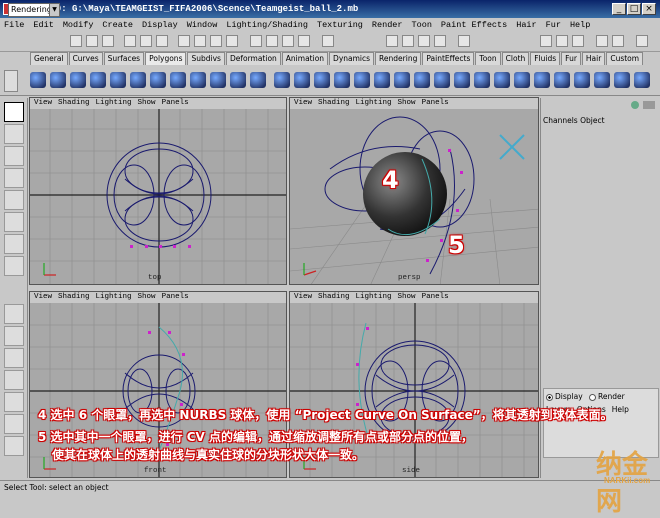 Image resolution: width=660 pixels, height=518 pixels. I want to click on history-icon, so click(256, 41).